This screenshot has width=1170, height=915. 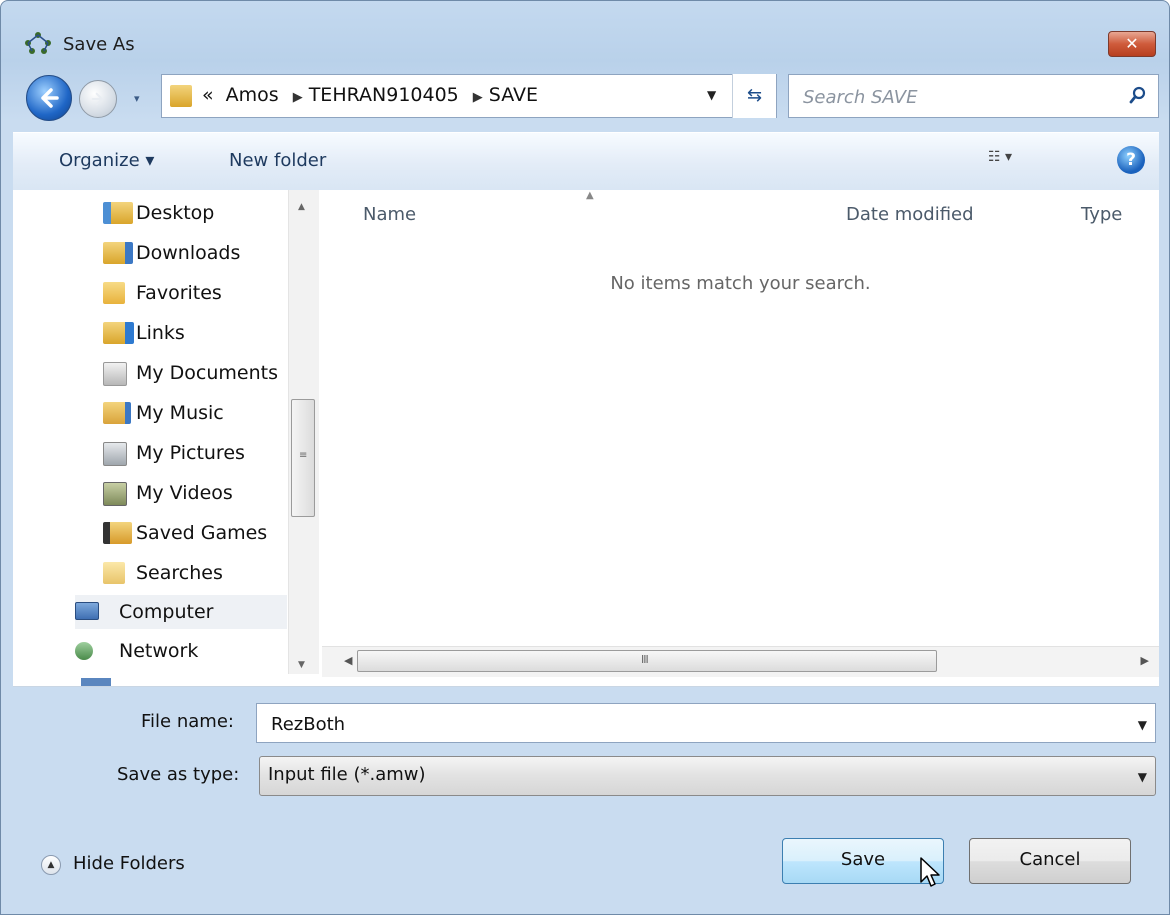 What do you see at coordinates (184, 493) in the screenshot?
I see `sidebar-item-label: My Videos` at bounding box center [184, 493].